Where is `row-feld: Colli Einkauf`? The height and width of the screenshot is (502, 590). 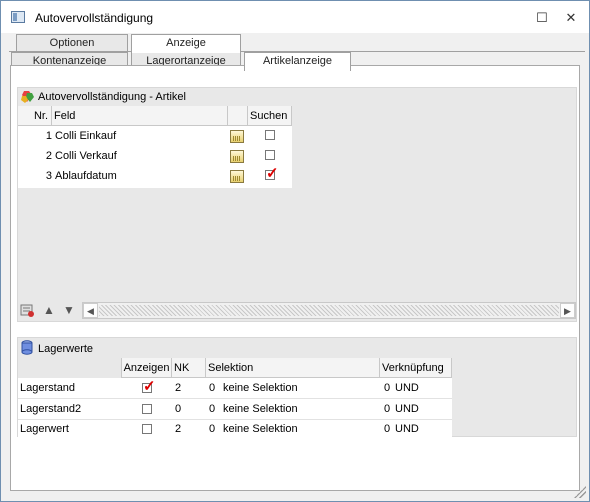 row-feld: Colli Einkauf is located at coordinates (85, 136).